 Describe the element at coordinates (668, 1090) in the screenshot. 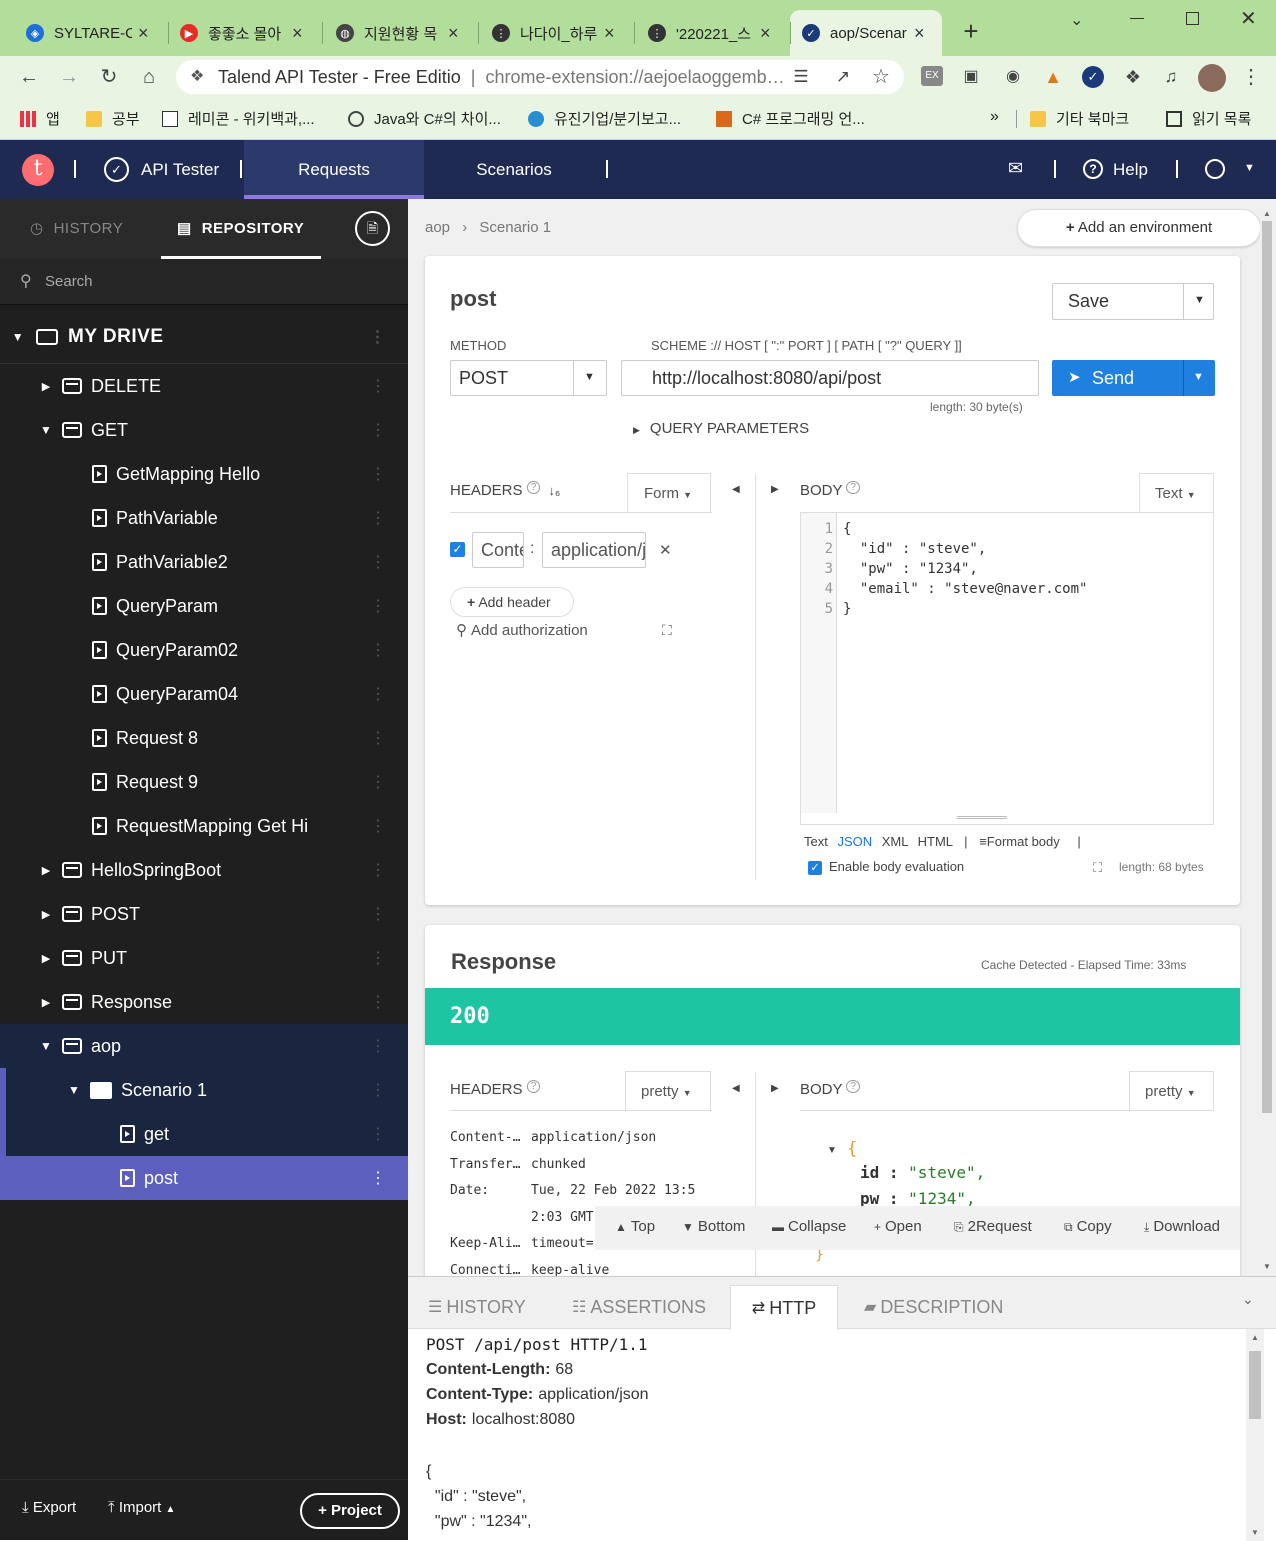

I see `response-headers-mode: pretty ▼` at that location.